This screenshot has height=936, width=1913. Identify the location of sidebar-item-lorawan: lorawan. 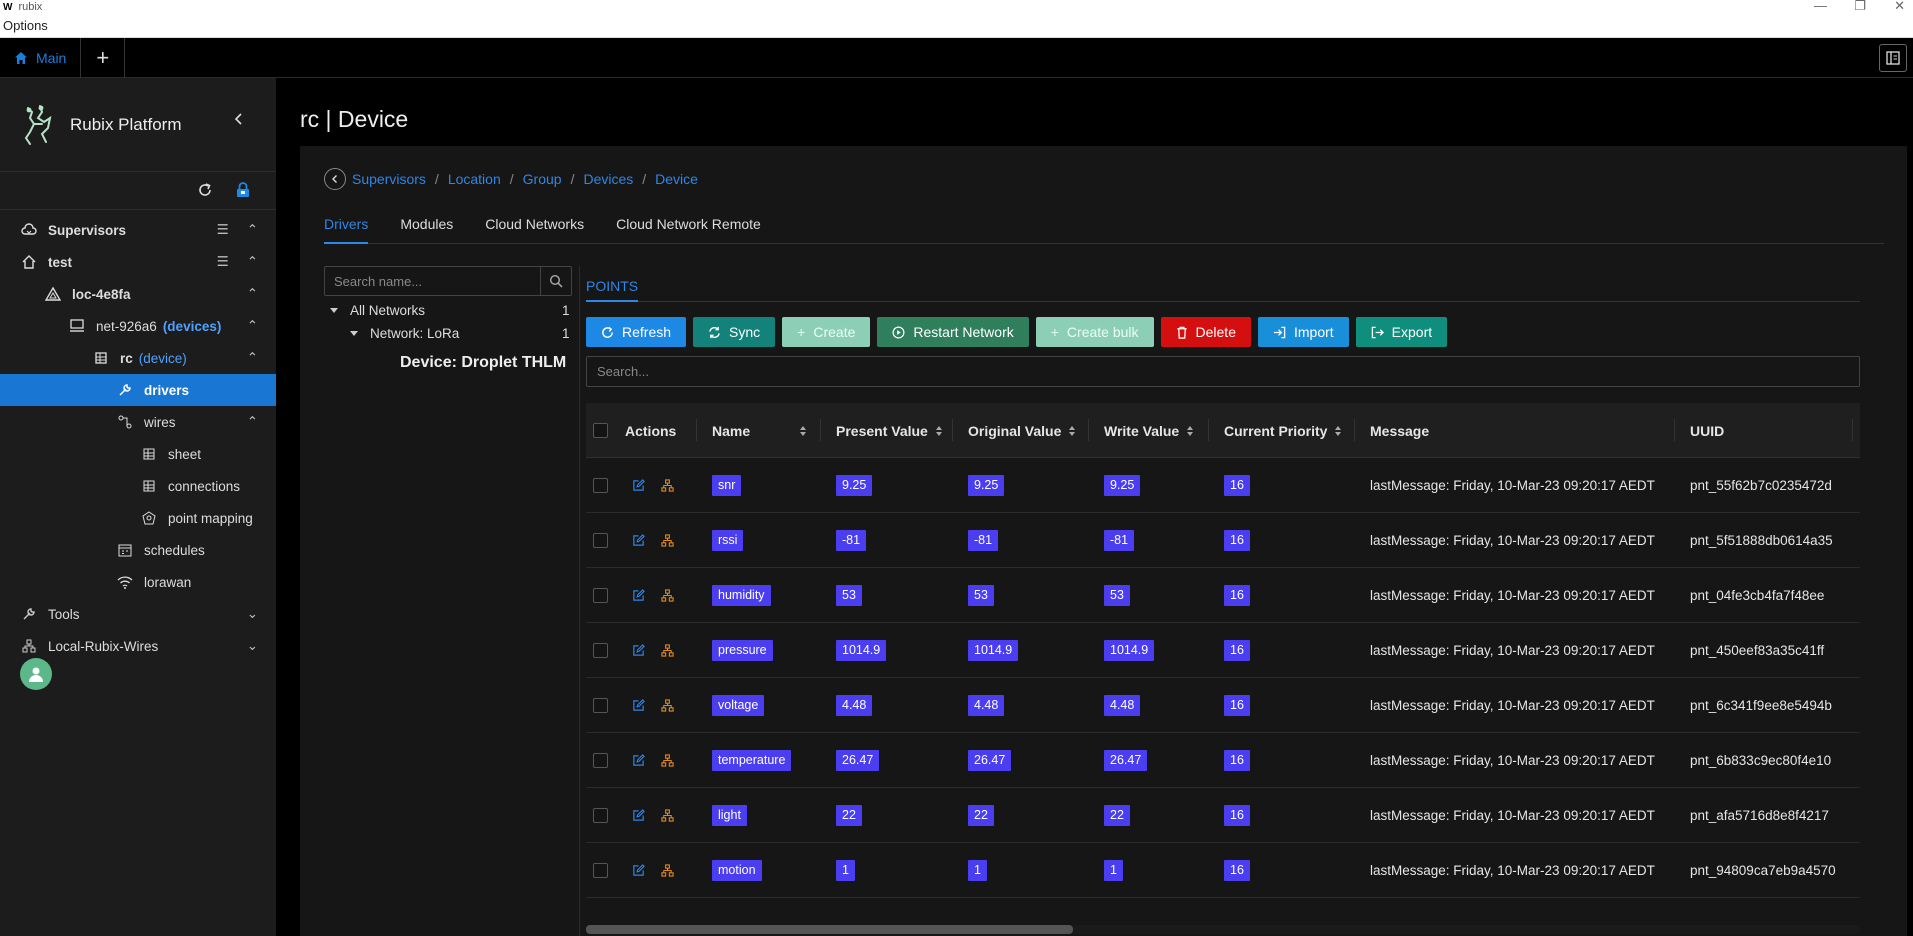
(138, 582).